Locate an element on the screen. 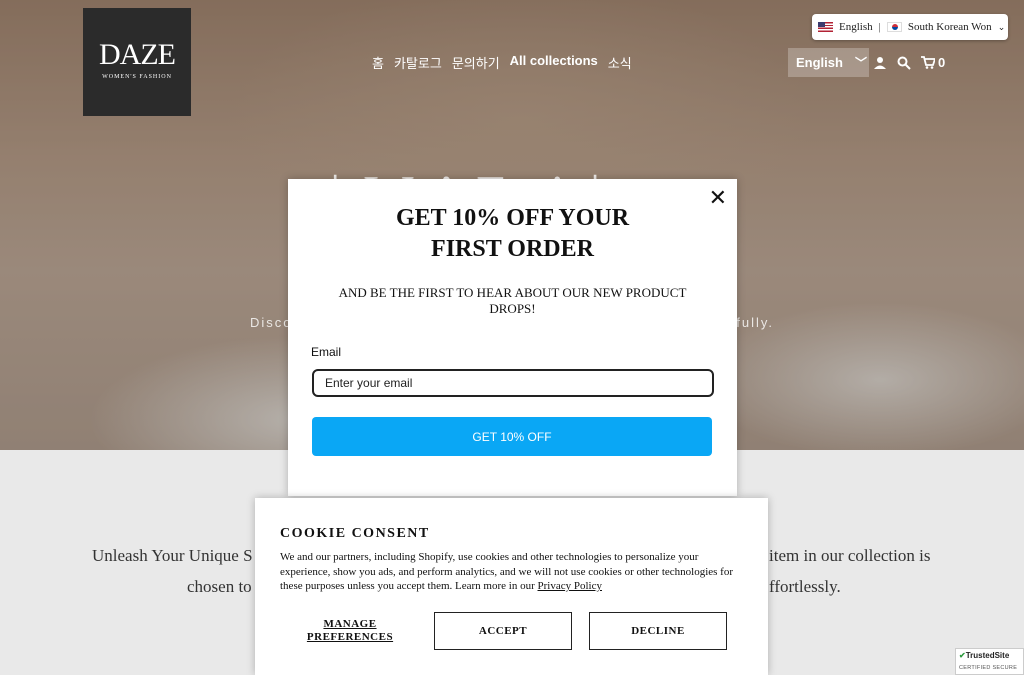  privacy-policy-link: Privacy Policy is located at coordinates (570, 586).